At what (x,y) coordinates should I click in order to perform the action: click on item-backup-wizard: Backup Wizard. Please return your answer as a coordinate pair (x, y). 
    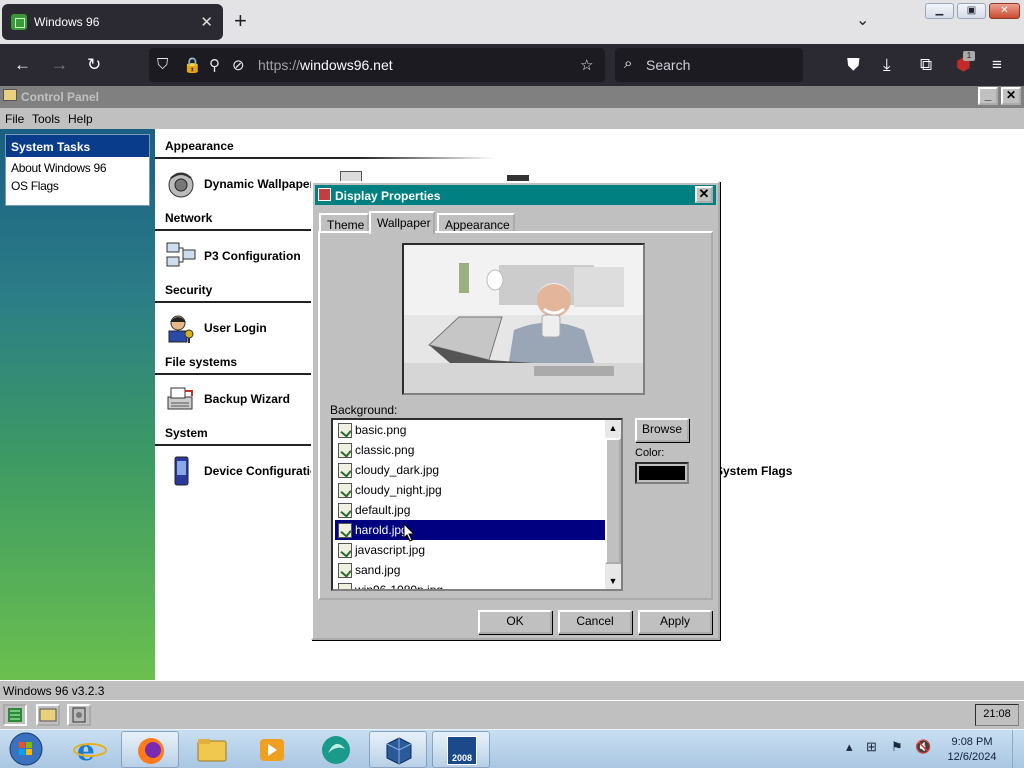
    Looking at the image, I should click on (227, 399).